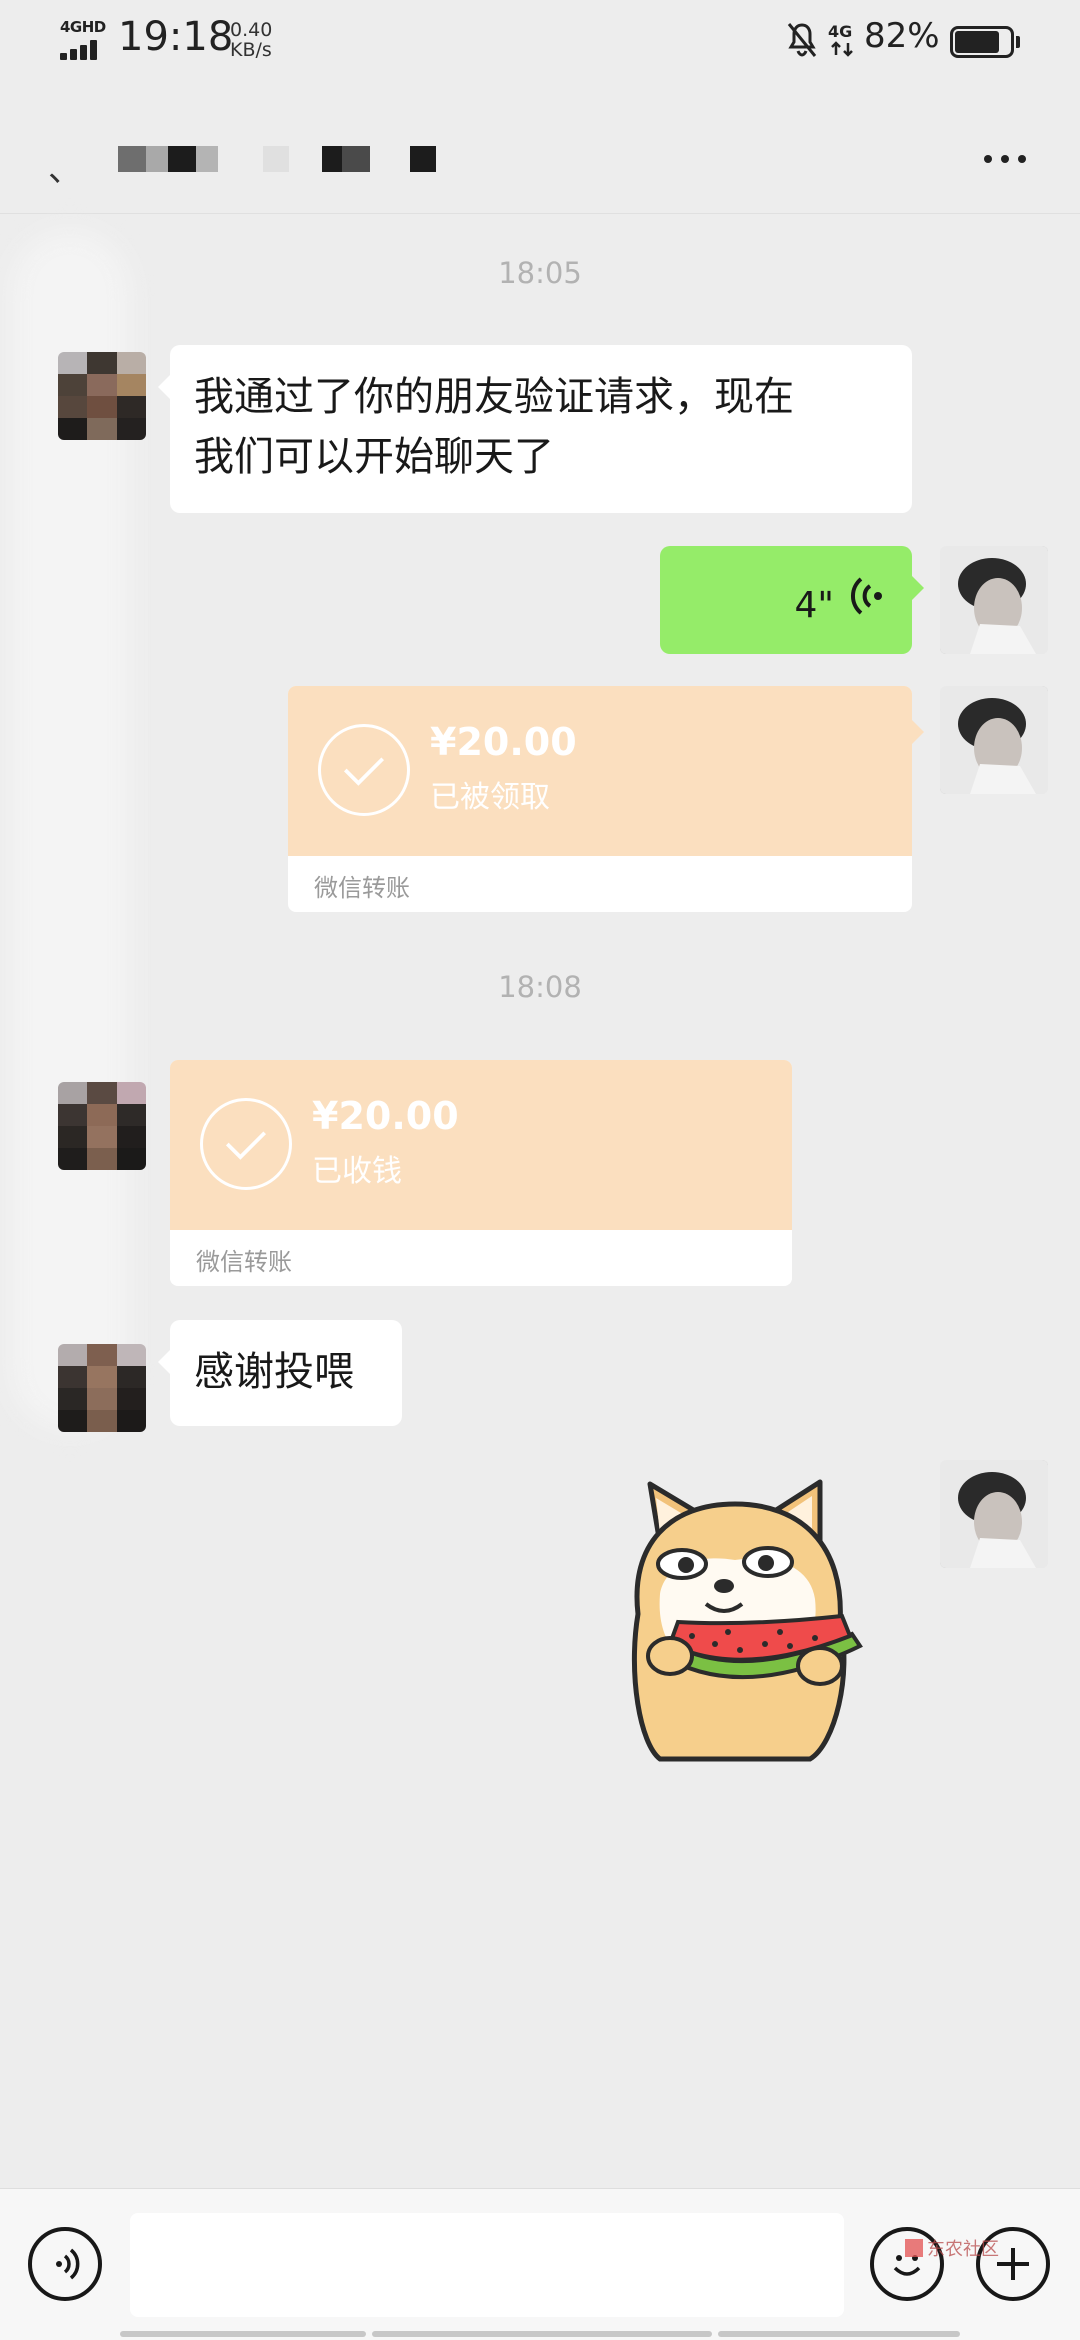 This screenshot has height=2340, width=1080. I want to click on shiba-sticker, so click(750, 1619).